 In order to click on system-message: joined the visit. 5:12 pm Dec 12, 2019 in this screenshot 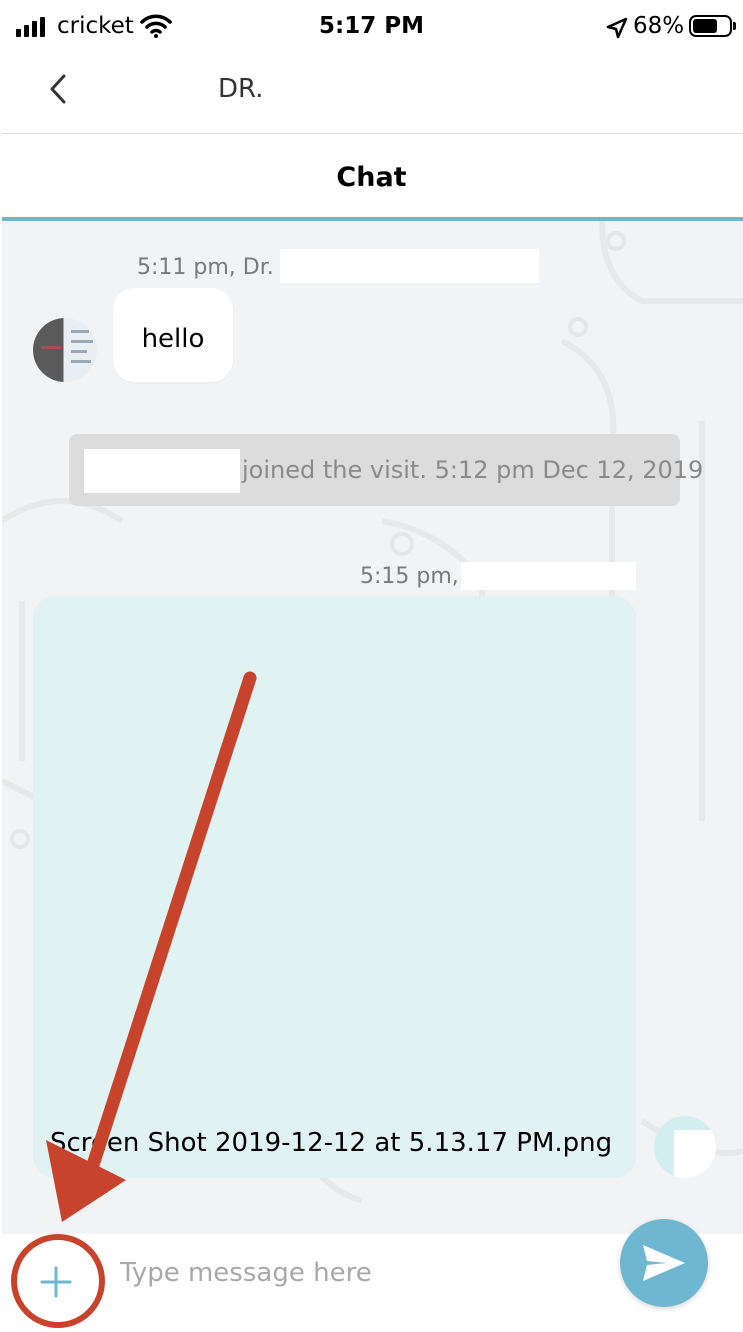, I will do `click(386, 470)`.